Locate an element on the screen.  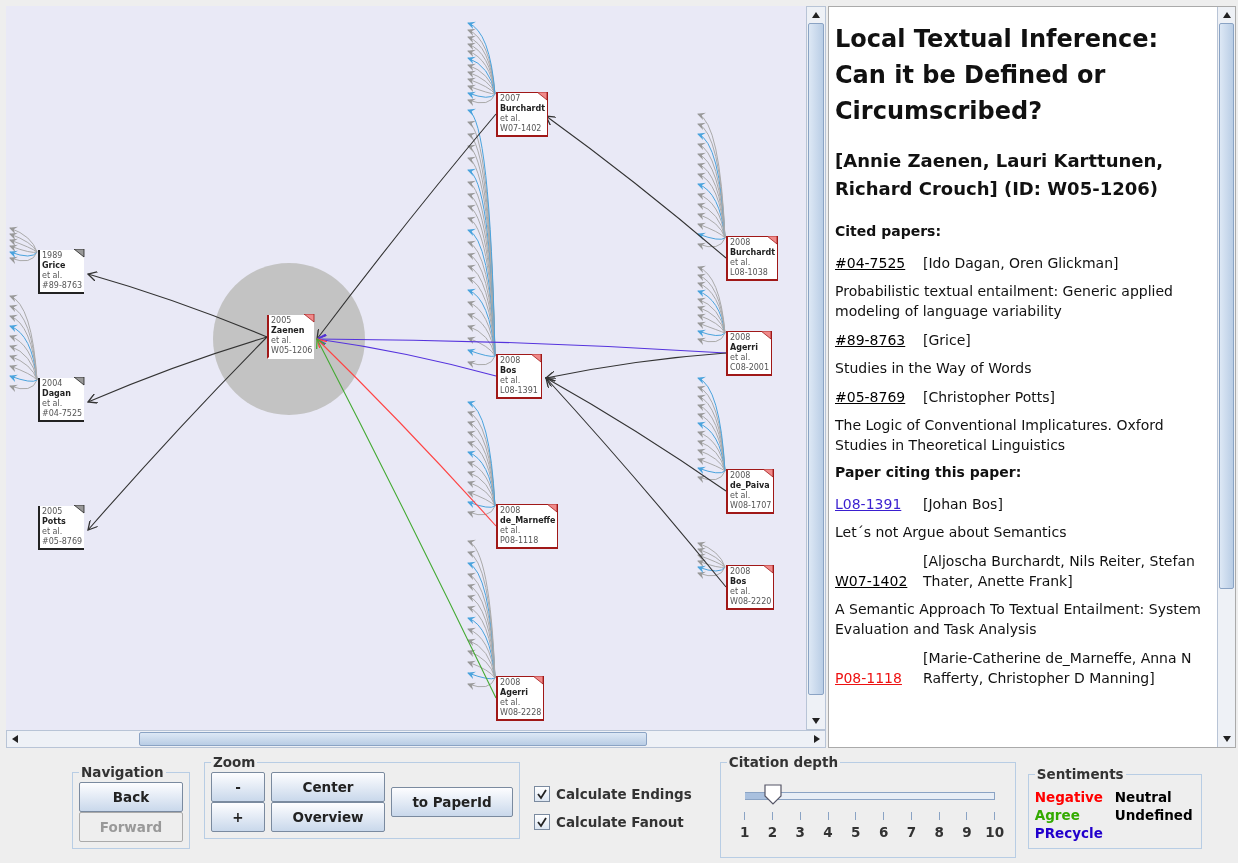
paper-link: L08-1391 is located at coordinates (868, 504).